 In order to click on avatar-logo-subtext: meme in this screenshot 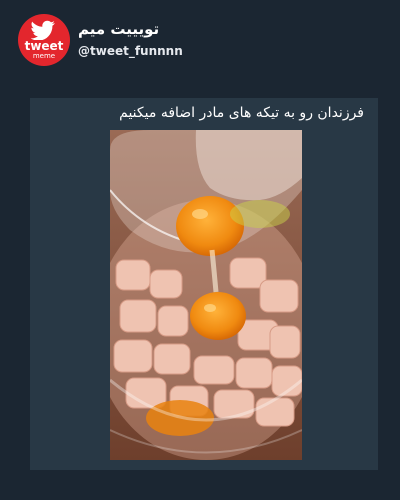, I will do `click(44, 56)`.